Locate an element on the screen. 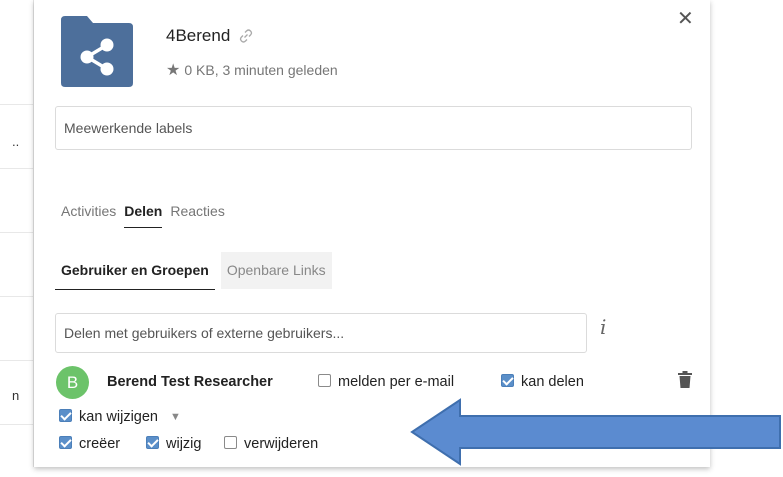 The height and width of the screenshot is (477, 783). link-icon is located at coordinates (246, 36).